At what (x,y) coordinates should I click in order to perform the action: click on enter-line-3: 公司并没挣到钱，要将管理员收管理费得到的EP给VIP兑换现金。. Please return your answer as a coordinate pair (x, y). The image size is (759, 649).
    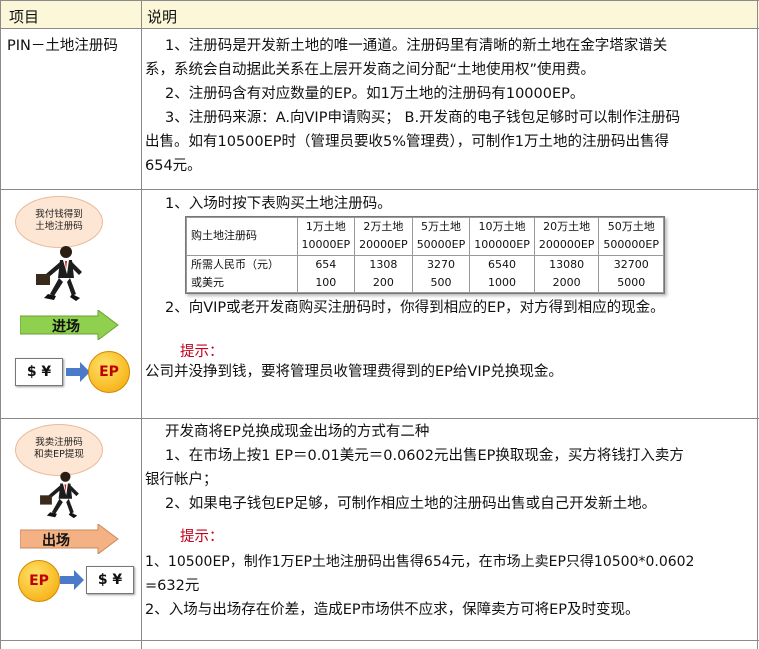
    Looking at the image, I should click on (354, 372).